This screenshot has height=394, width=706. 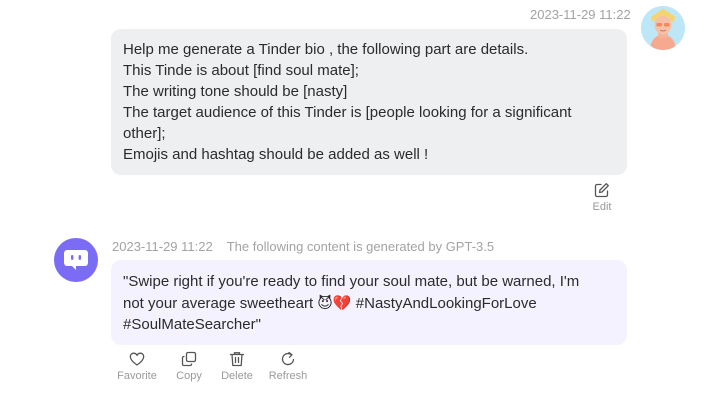 I want to click on edit-icon, so click(x=601, y=190).